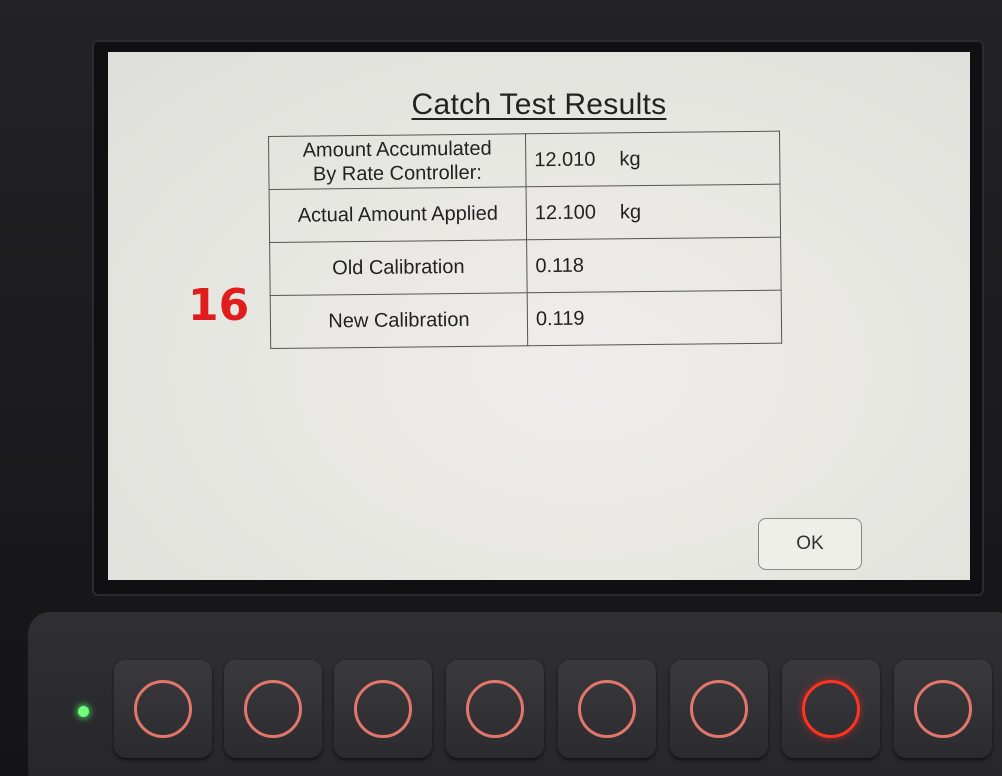 The image size is (1002, 776). Describe the element at coordinates (219, 305) in the screenshot. I see `step-number-annotation: 16` at that location.